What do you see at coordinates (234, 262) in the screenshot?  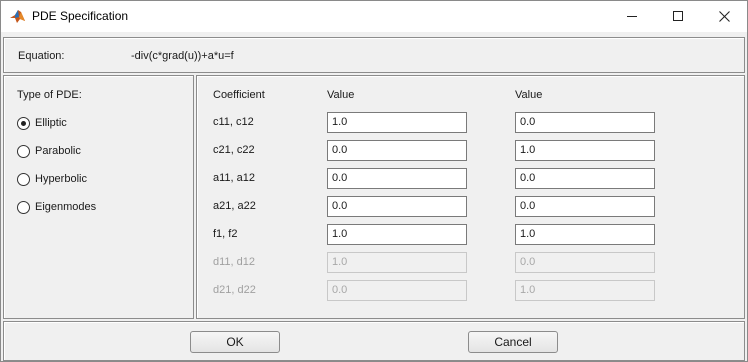 I see `coefficient-name-disabled: d11, d12` at bounding box center [234, 262].